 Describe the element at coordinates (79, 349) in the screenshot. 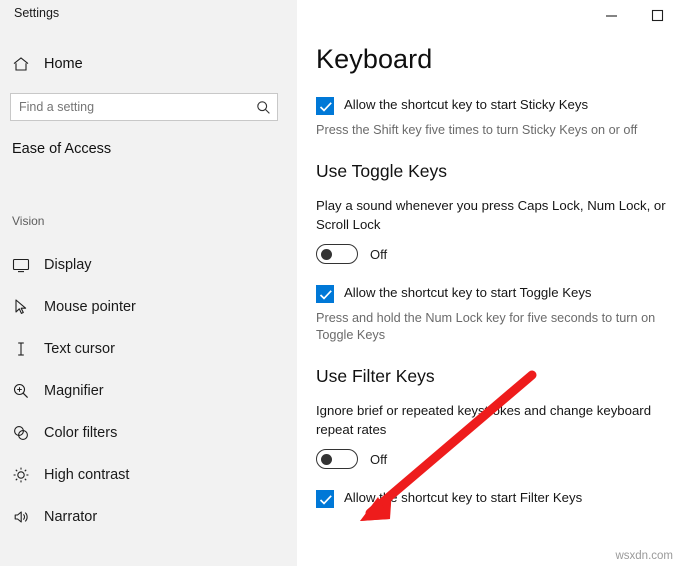

I see `sidebar-item-label: Text cursor` at that location.